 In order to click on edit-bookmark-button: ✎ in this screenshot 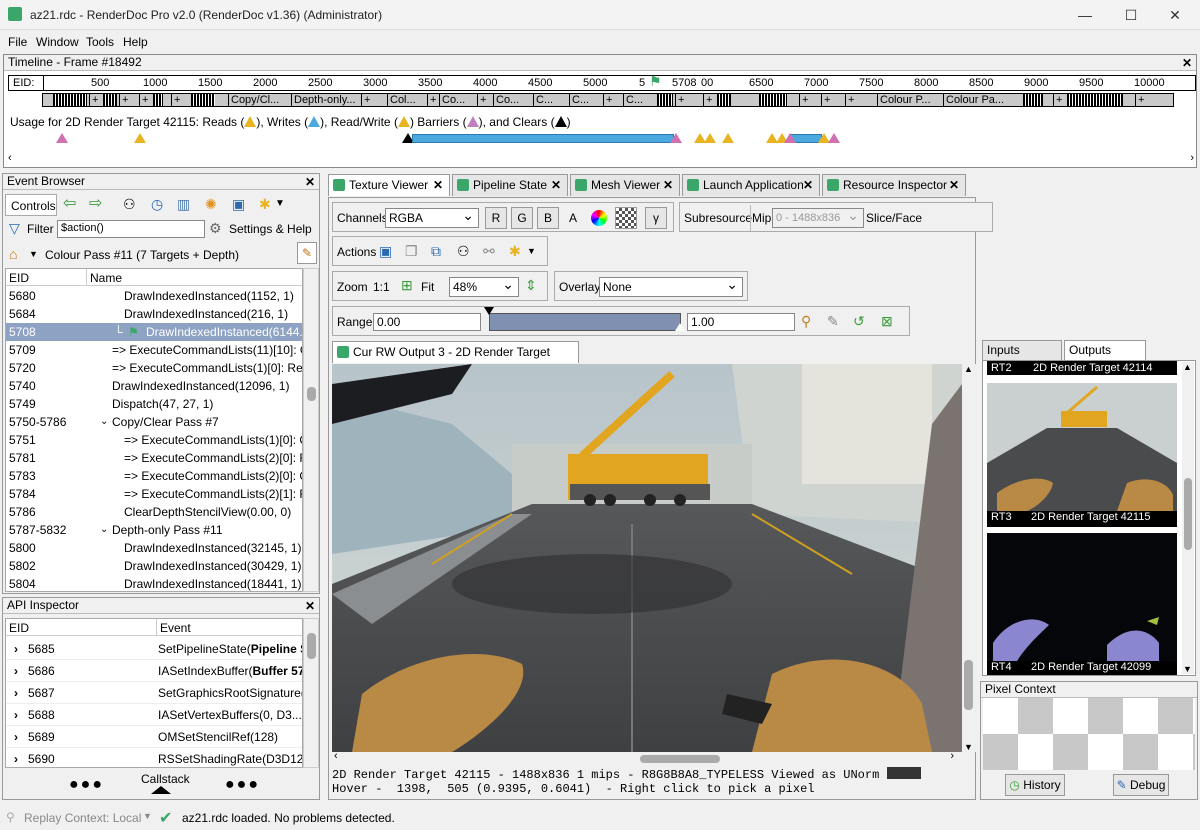, I will do `click(307, 253)`.